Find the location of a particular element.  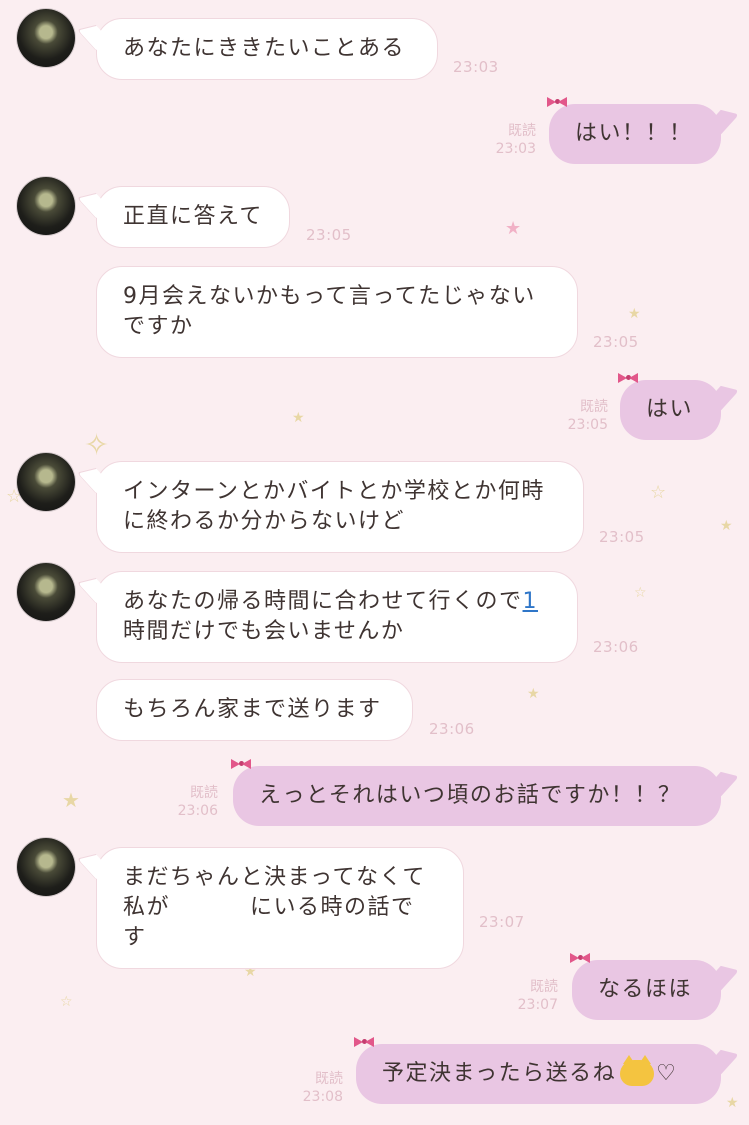

message-bubble-outgoing: はい is located at coordinates (669, 406).